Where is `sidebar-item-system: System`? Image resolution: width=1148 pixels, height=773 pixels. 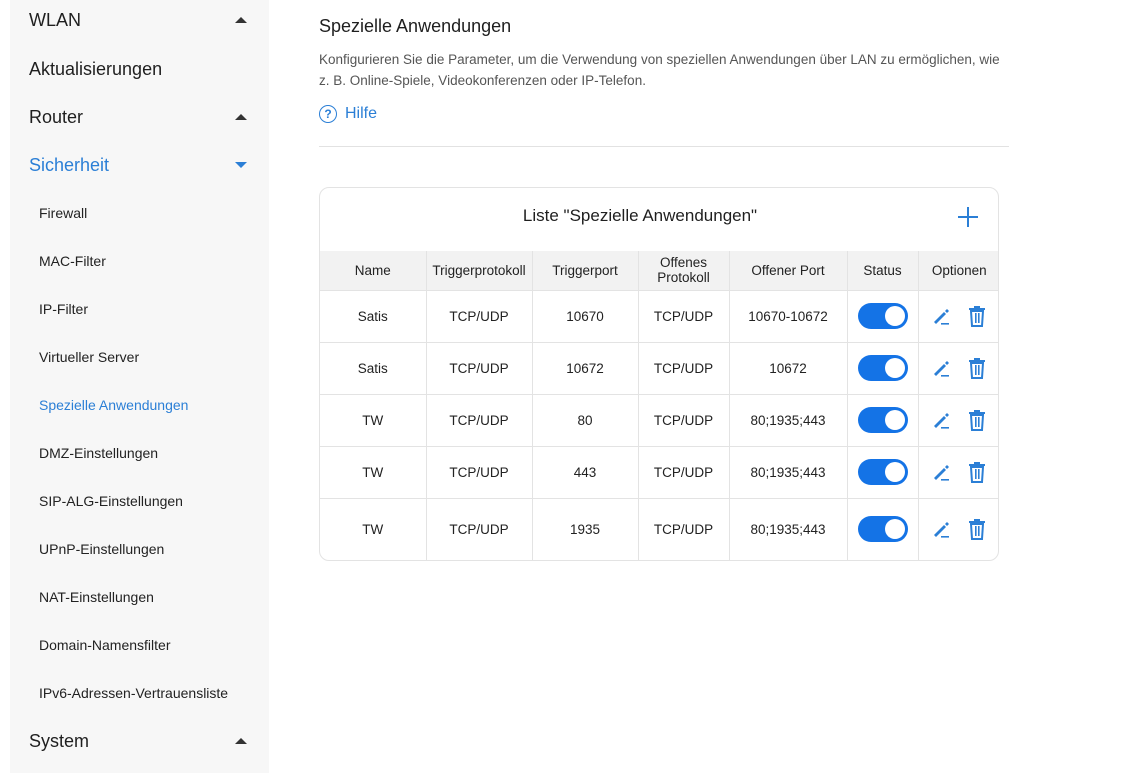 sidebar-item-system: System is located at coordinates (138, 741).